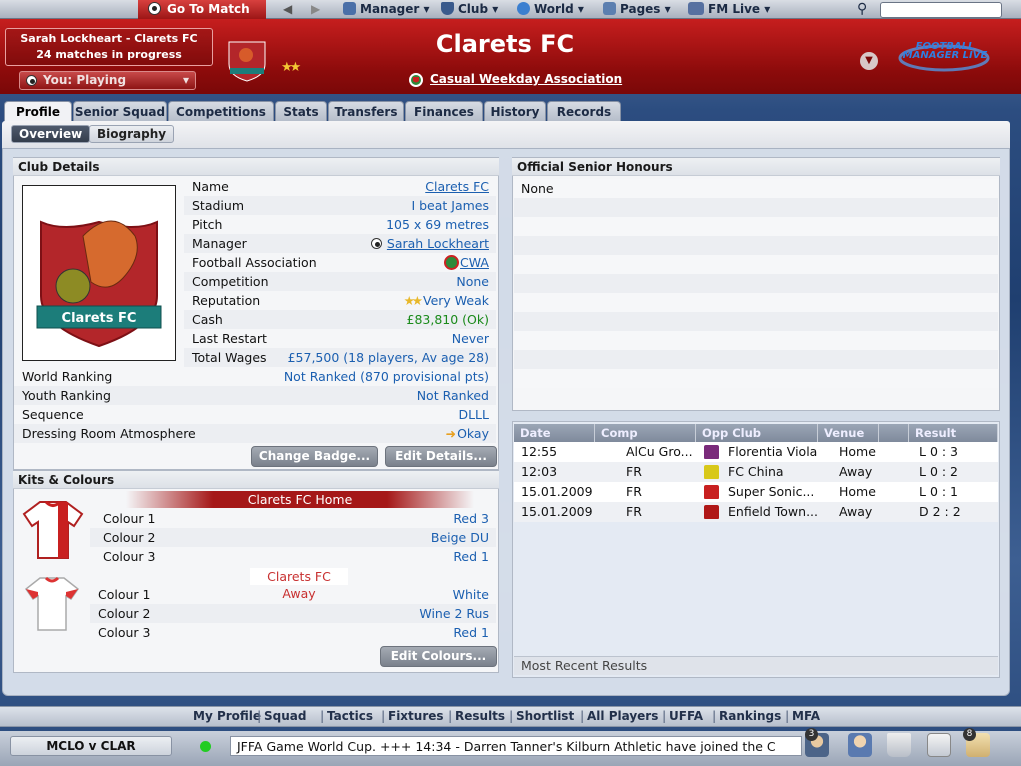  Describe the element at coordinates (686, 716) in the screenshot. I see `bottom-nav-uffa: UFFA` at that location.